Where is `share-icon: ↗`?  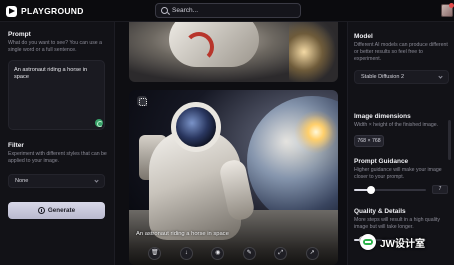
share-icon: ↗ is located at coordinates (312, 253).